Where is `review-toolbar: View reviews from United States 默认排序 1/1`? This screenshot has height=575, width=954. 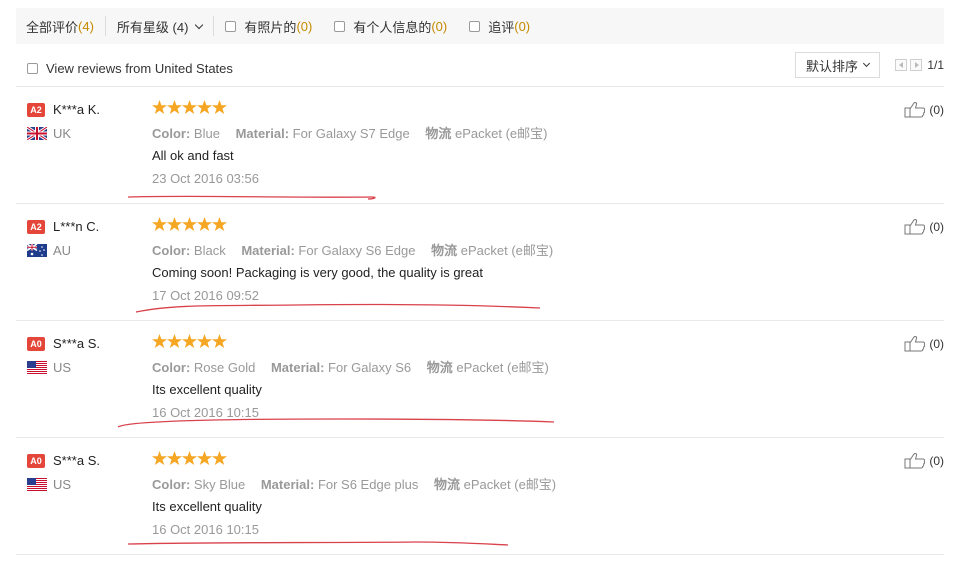 review-toolbar: View reviews from United States 默认排序 1/1 is located at coordinates (480, 68).